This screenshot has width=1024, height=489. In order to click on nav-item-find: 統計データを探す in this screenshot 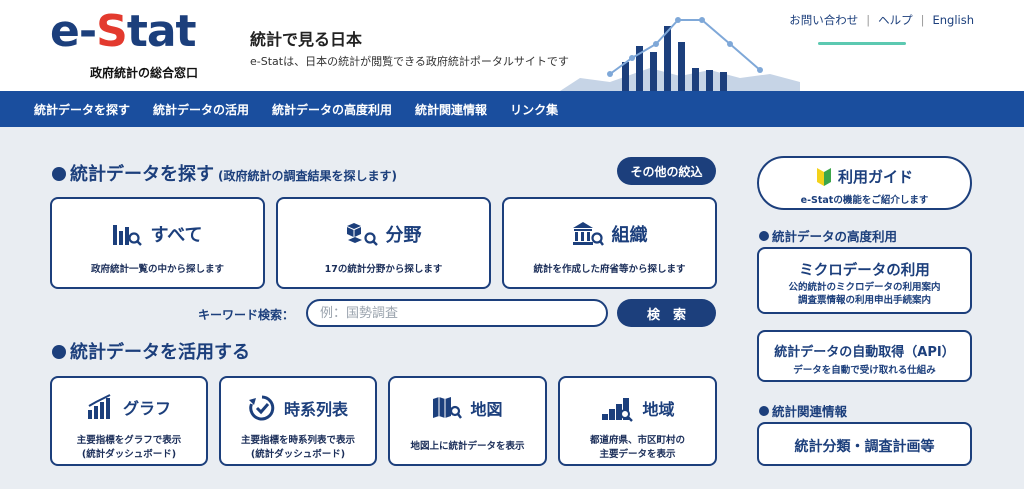, I will do `click(82, 109)`.